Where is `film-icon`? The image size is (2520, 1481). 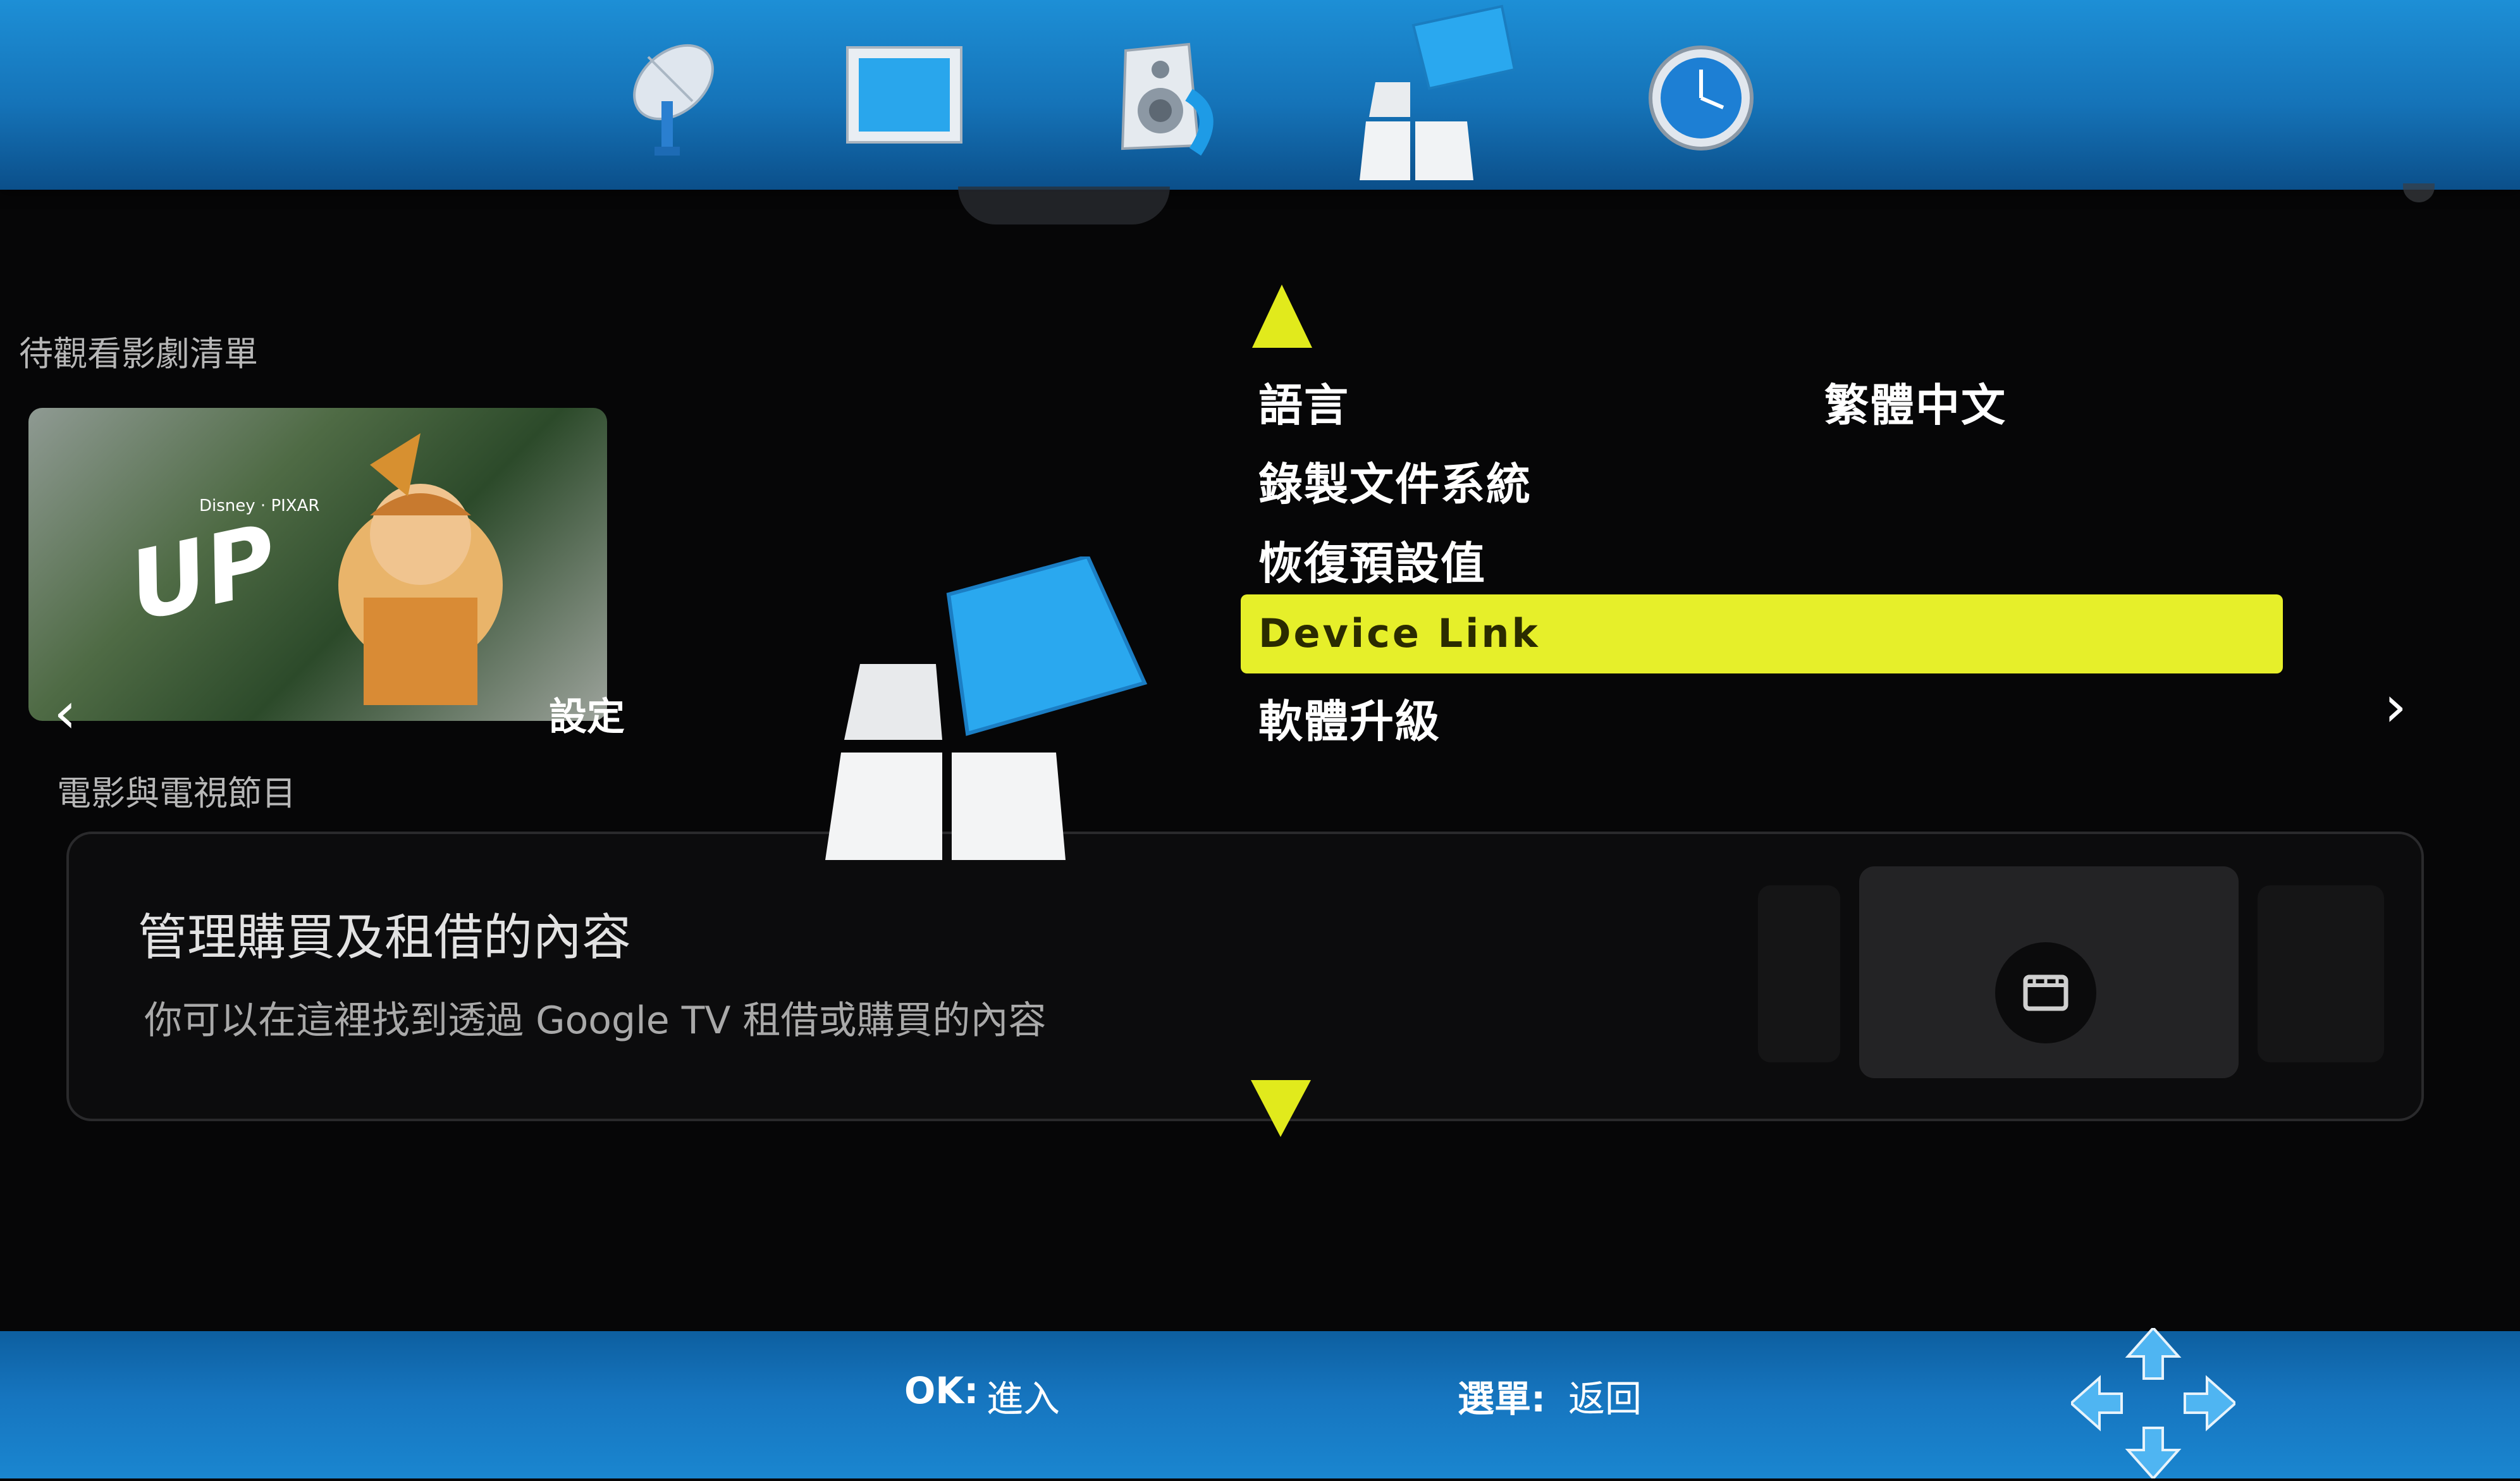
film-icon is located at coordinates (2045, 992).